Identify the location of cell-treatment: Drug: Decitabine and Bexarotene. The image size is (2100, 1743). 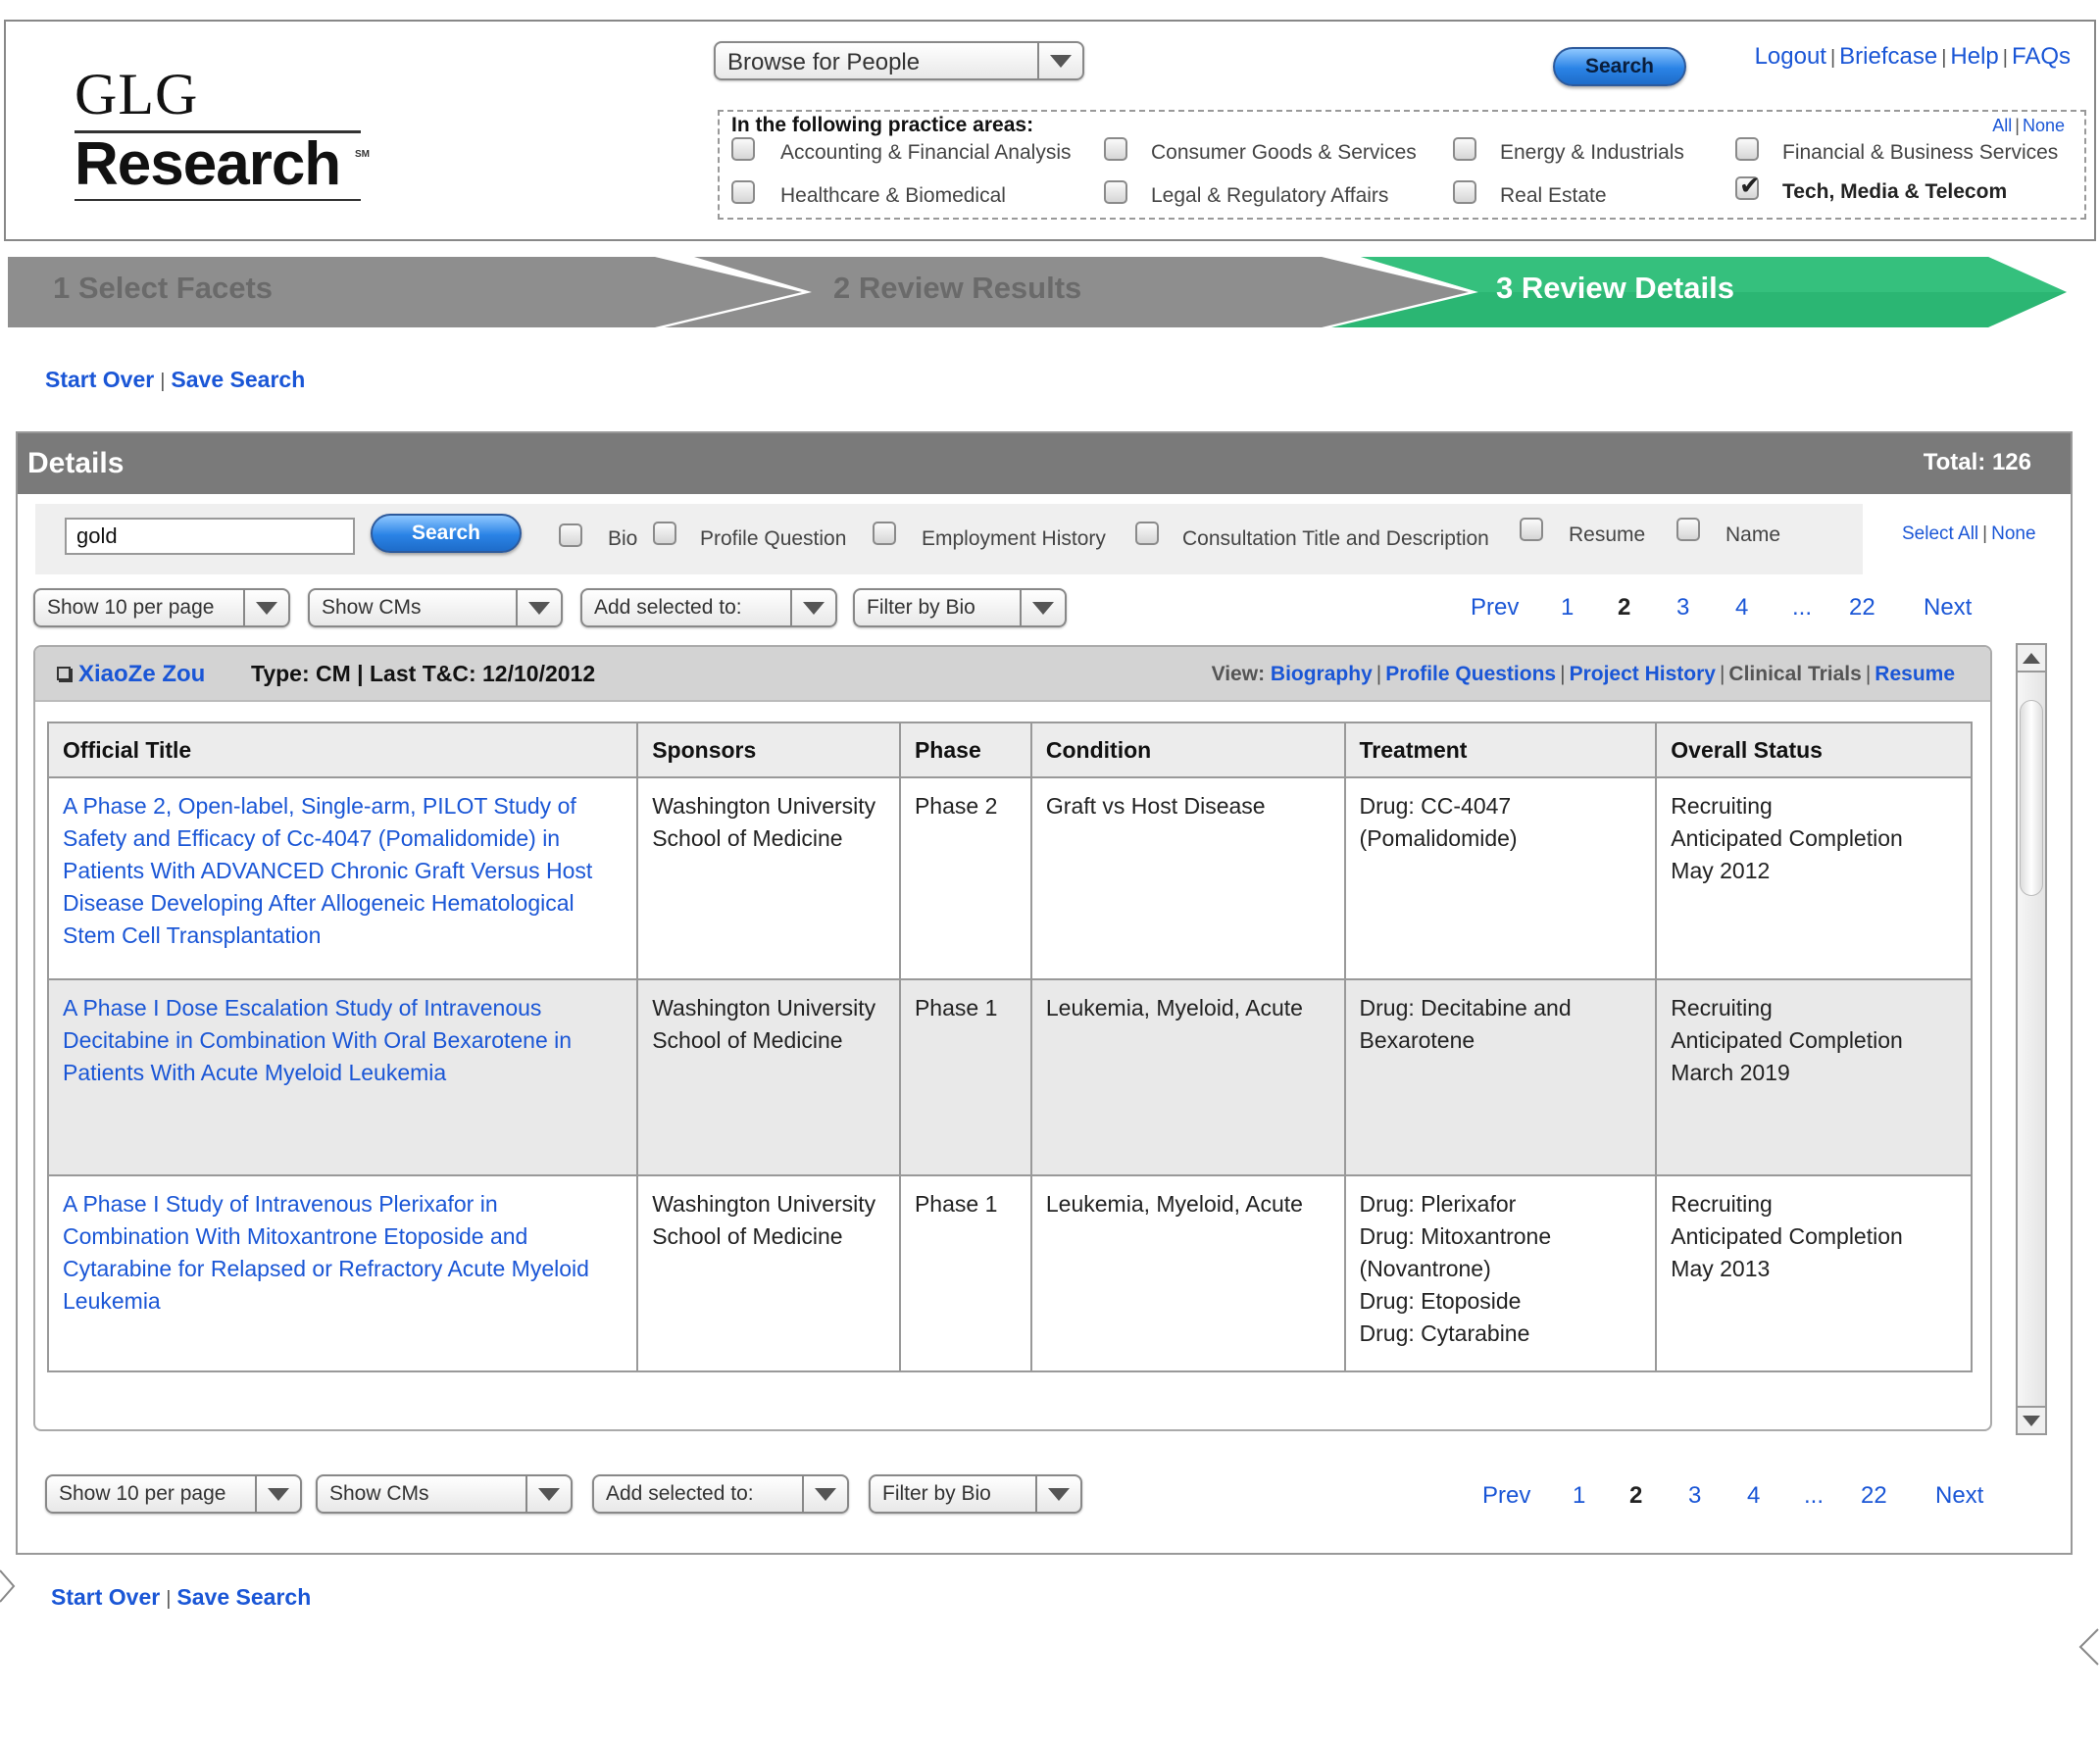
(1500, 1077).